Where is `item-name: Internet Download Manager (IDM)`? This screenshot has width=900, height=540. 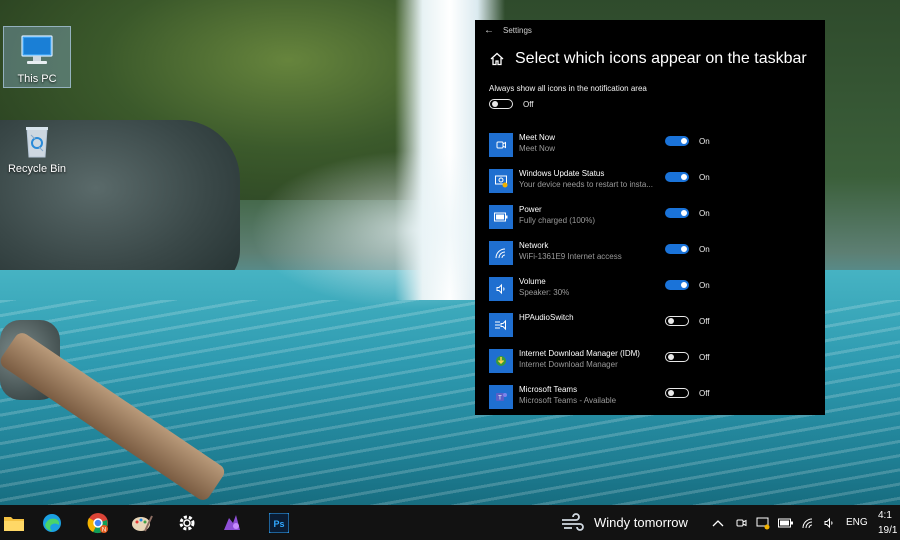
item-name: Internet Download Manager (IDM) is located at coordinates (579, 353).